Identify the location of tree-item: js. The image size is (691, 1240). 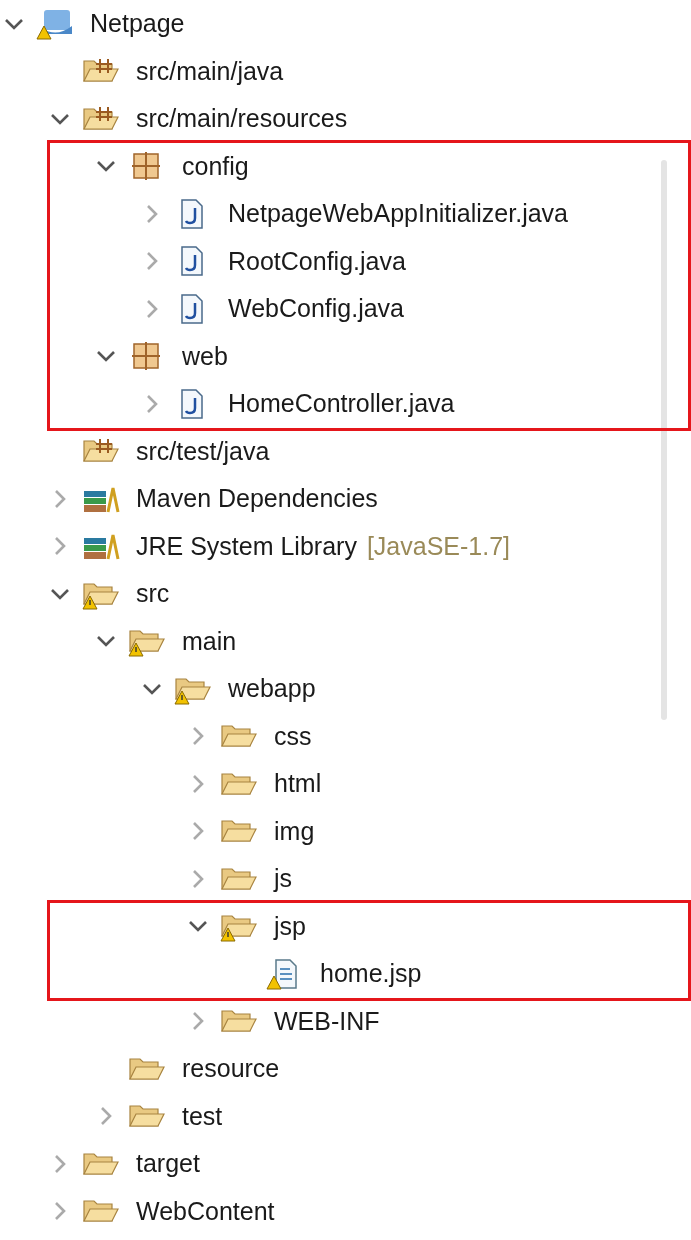
(345, 879).